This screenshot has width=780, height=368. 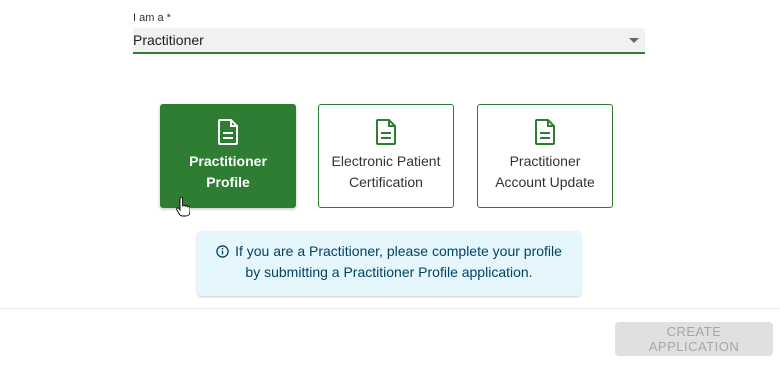 I want to click on create-application-button: CREATE APPLICATION, so click(x=694, y=339).